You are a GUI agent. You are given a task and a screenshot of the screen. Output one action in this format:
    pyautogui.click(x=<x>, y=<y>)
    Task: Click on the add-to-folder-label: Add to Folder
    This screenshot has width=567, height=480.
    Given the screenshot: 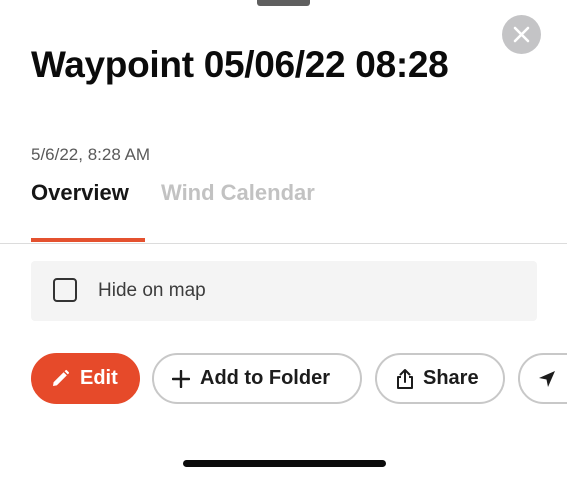 What is the action you would take?
    pyautogui.click(x=265, y=378)
    